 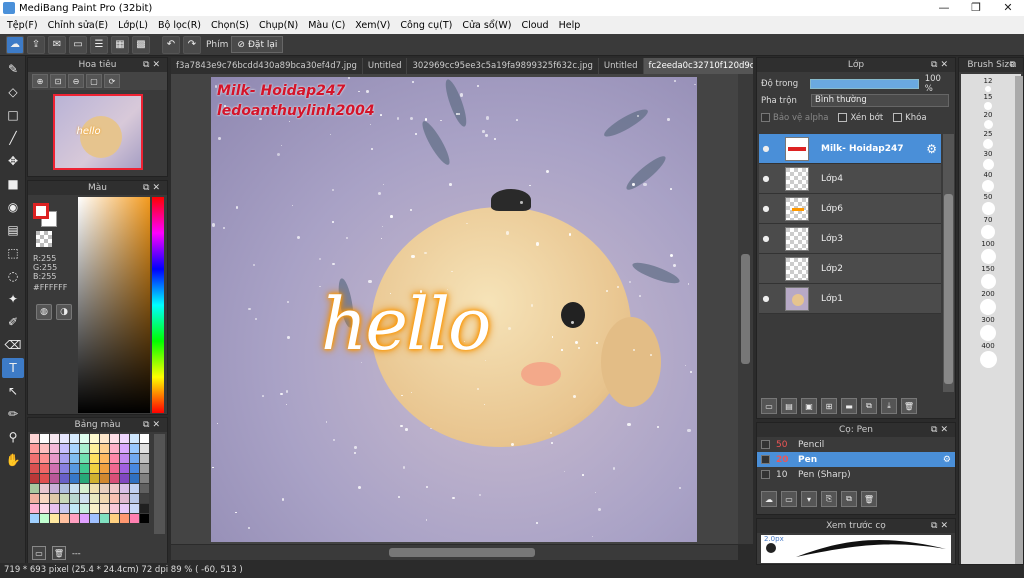 What do you see at coordinates (621, 66) in the screenshot?
I see `tab-document-4: Untitled` at bounding box center [621, 66].